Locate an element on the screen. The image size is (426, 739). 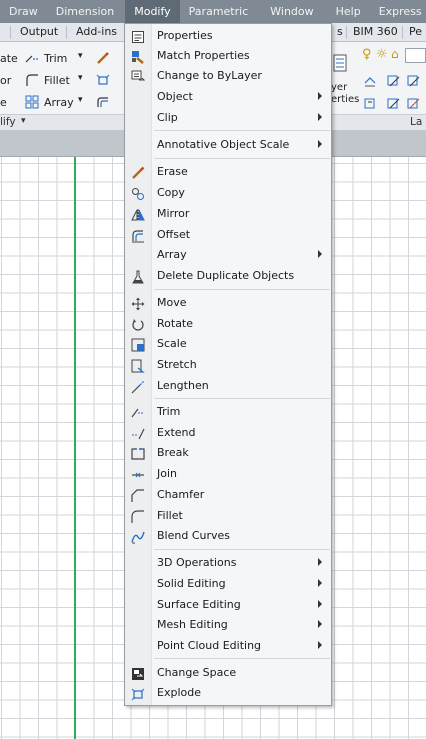
tab-bim360: BIM 360 is located at coordinates (375, 31).